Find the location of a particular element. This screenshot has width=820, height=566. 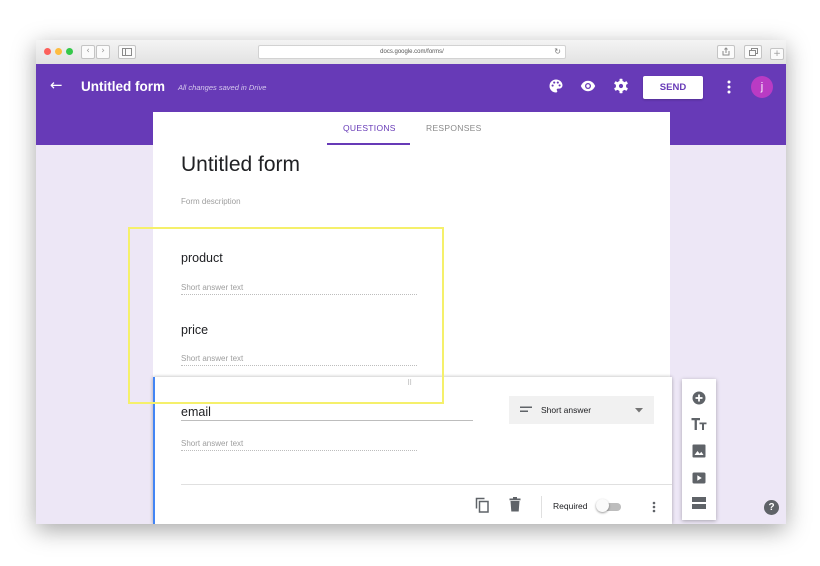

add-question-icon is located at coordinates (699, 398).